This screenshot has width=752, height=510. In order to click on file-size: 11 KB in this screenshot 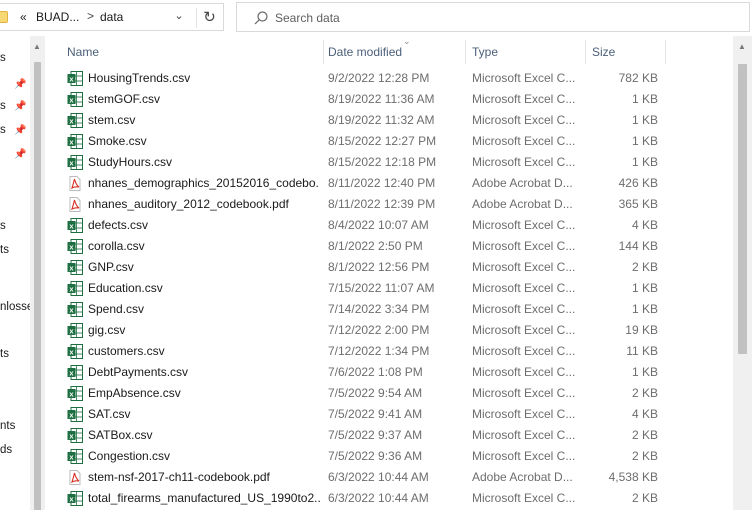, I will do `click(642, 351)`.